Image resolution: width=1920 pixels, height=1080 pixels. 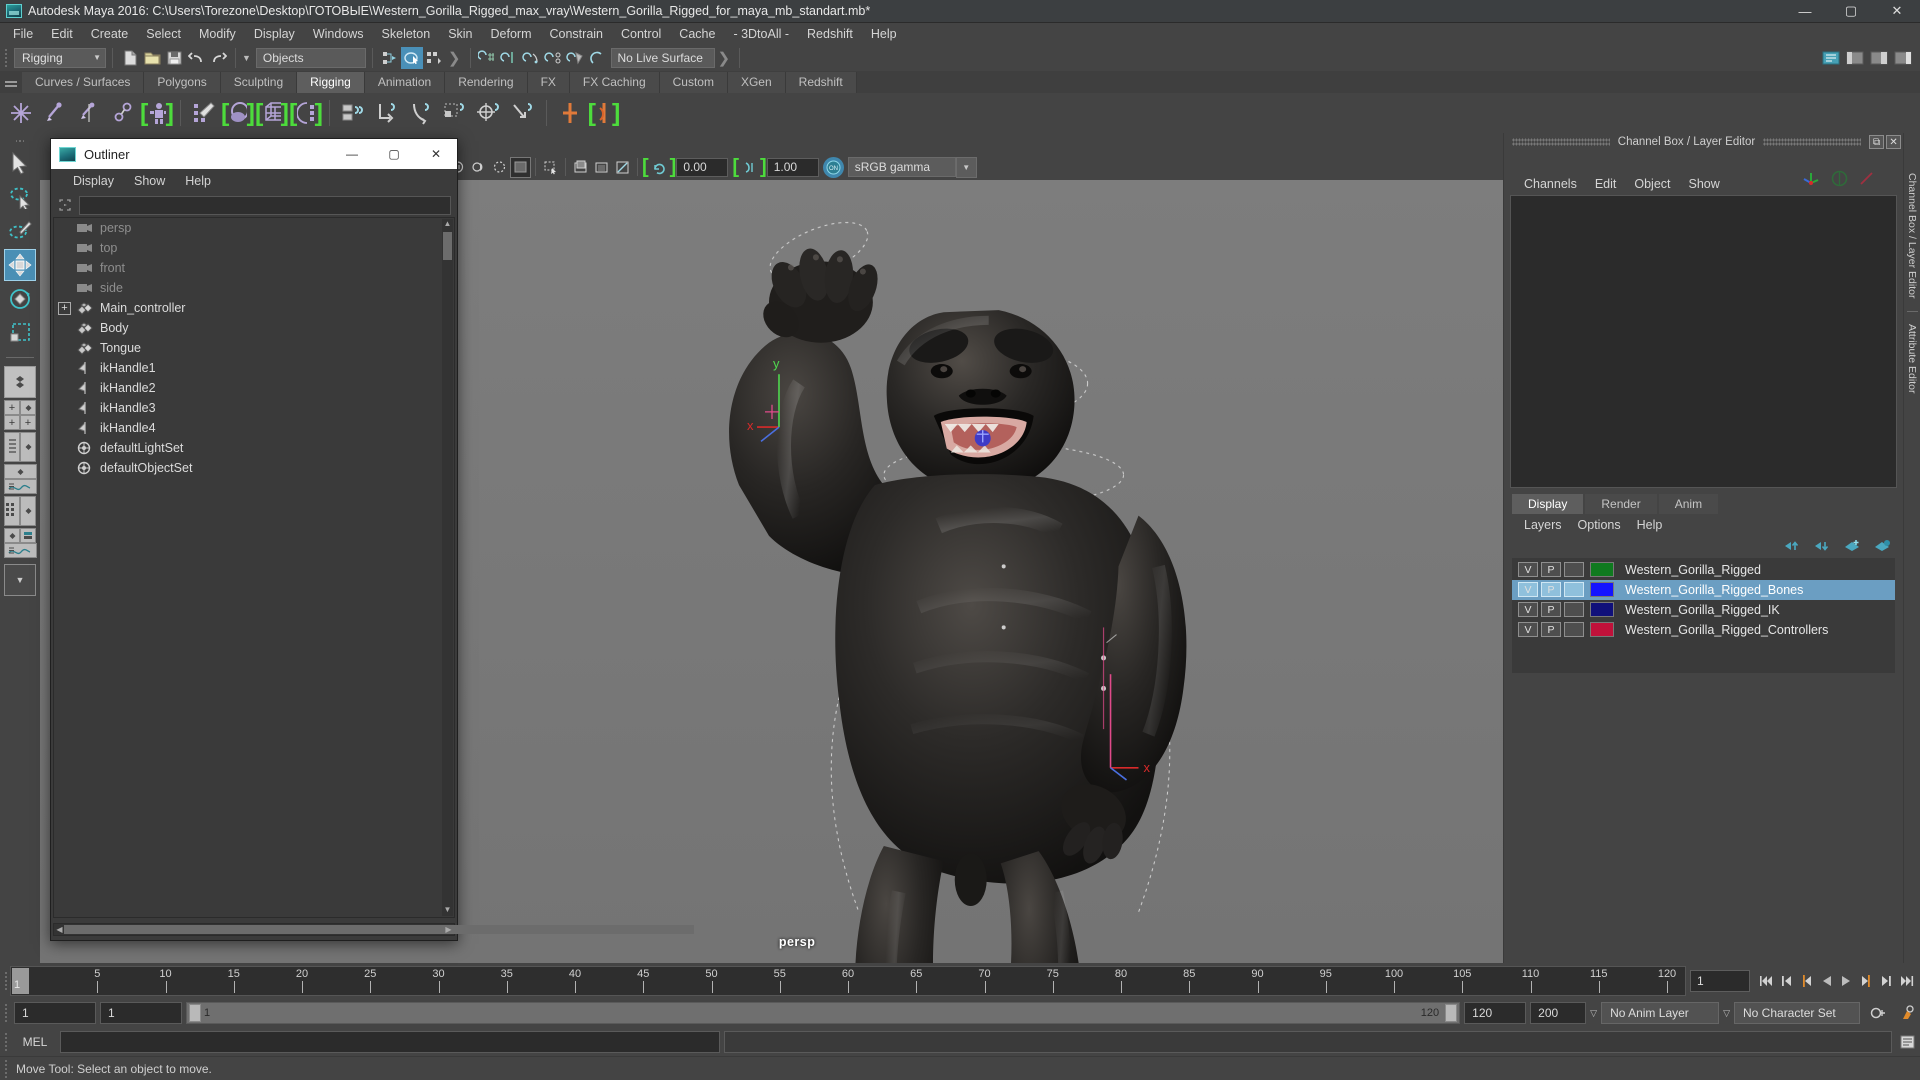 What do you see at coordinates (265, 205) in the screenshot?
I see `outliner-search-input` at bounding box center [265, 205].